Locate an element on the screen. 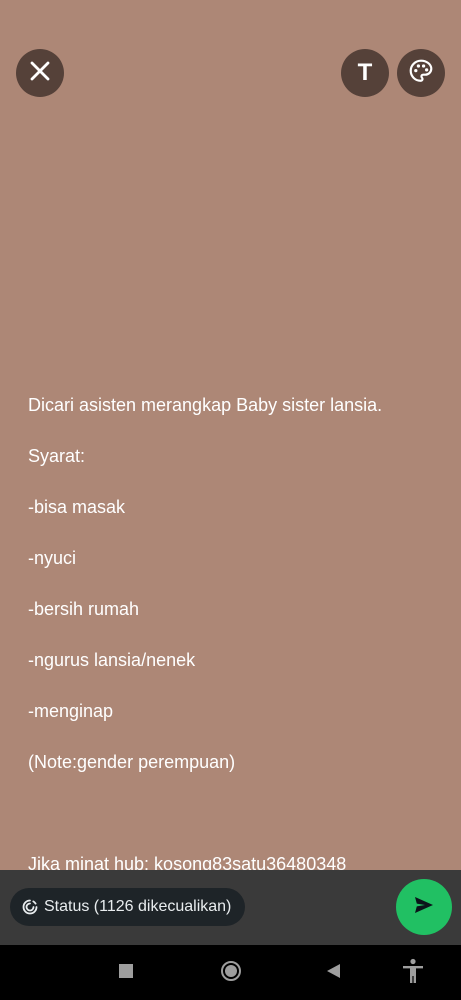 This screenshot has width=461, height=1000. recent-apps-button is located at coordinates (126, 973).